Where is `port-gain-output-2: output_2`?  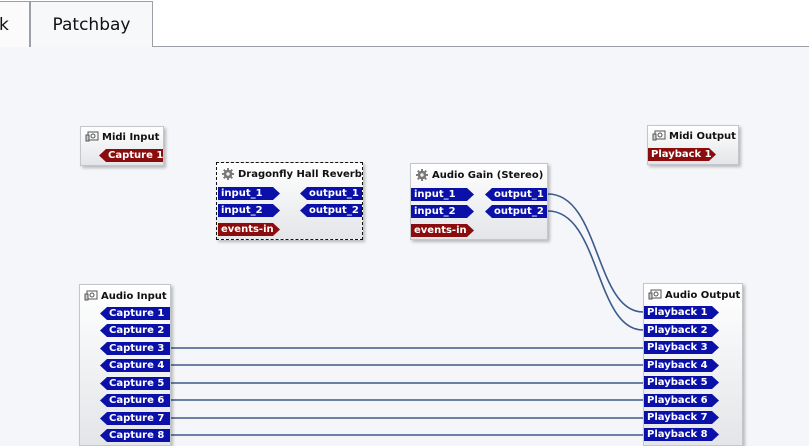
port-gain-output-2: output_2 is located at coordinates (516, 211).